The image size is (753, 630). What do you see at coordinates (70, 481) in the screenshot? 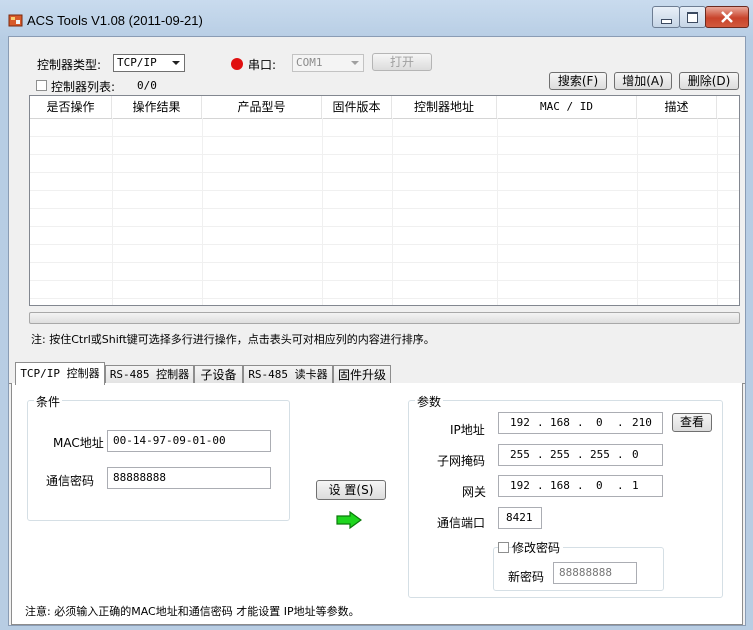
I see `password-label: 通信密码` at bounding box center [70, 481].